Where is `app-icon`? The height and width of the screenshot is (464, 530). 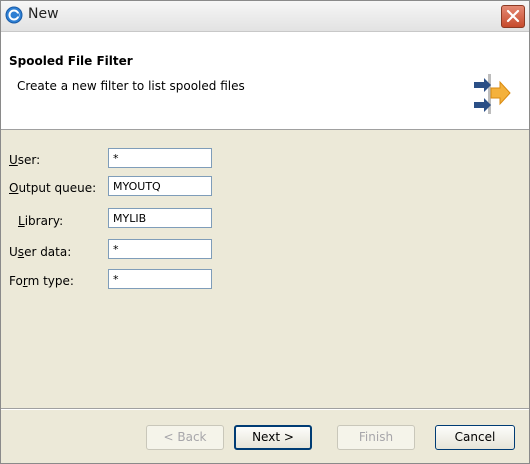 app-icon is located at coordinates (14, 15).